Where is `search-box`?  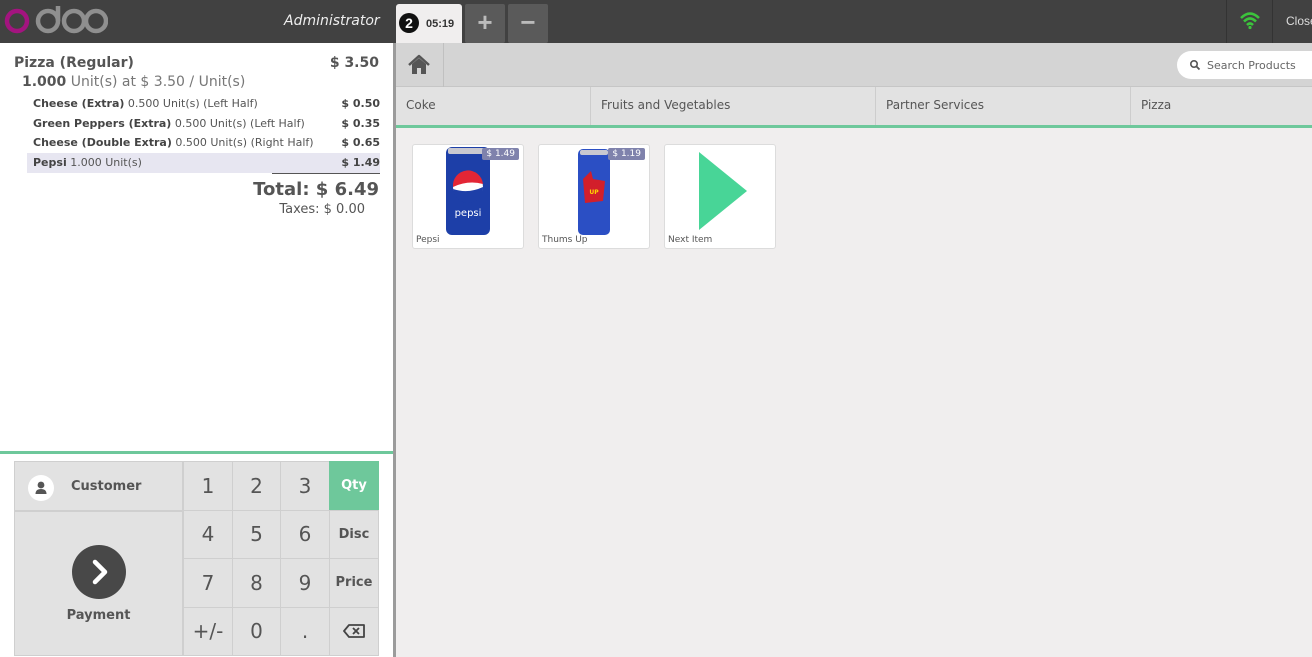
search-box is located at coordinates (1244, 65).